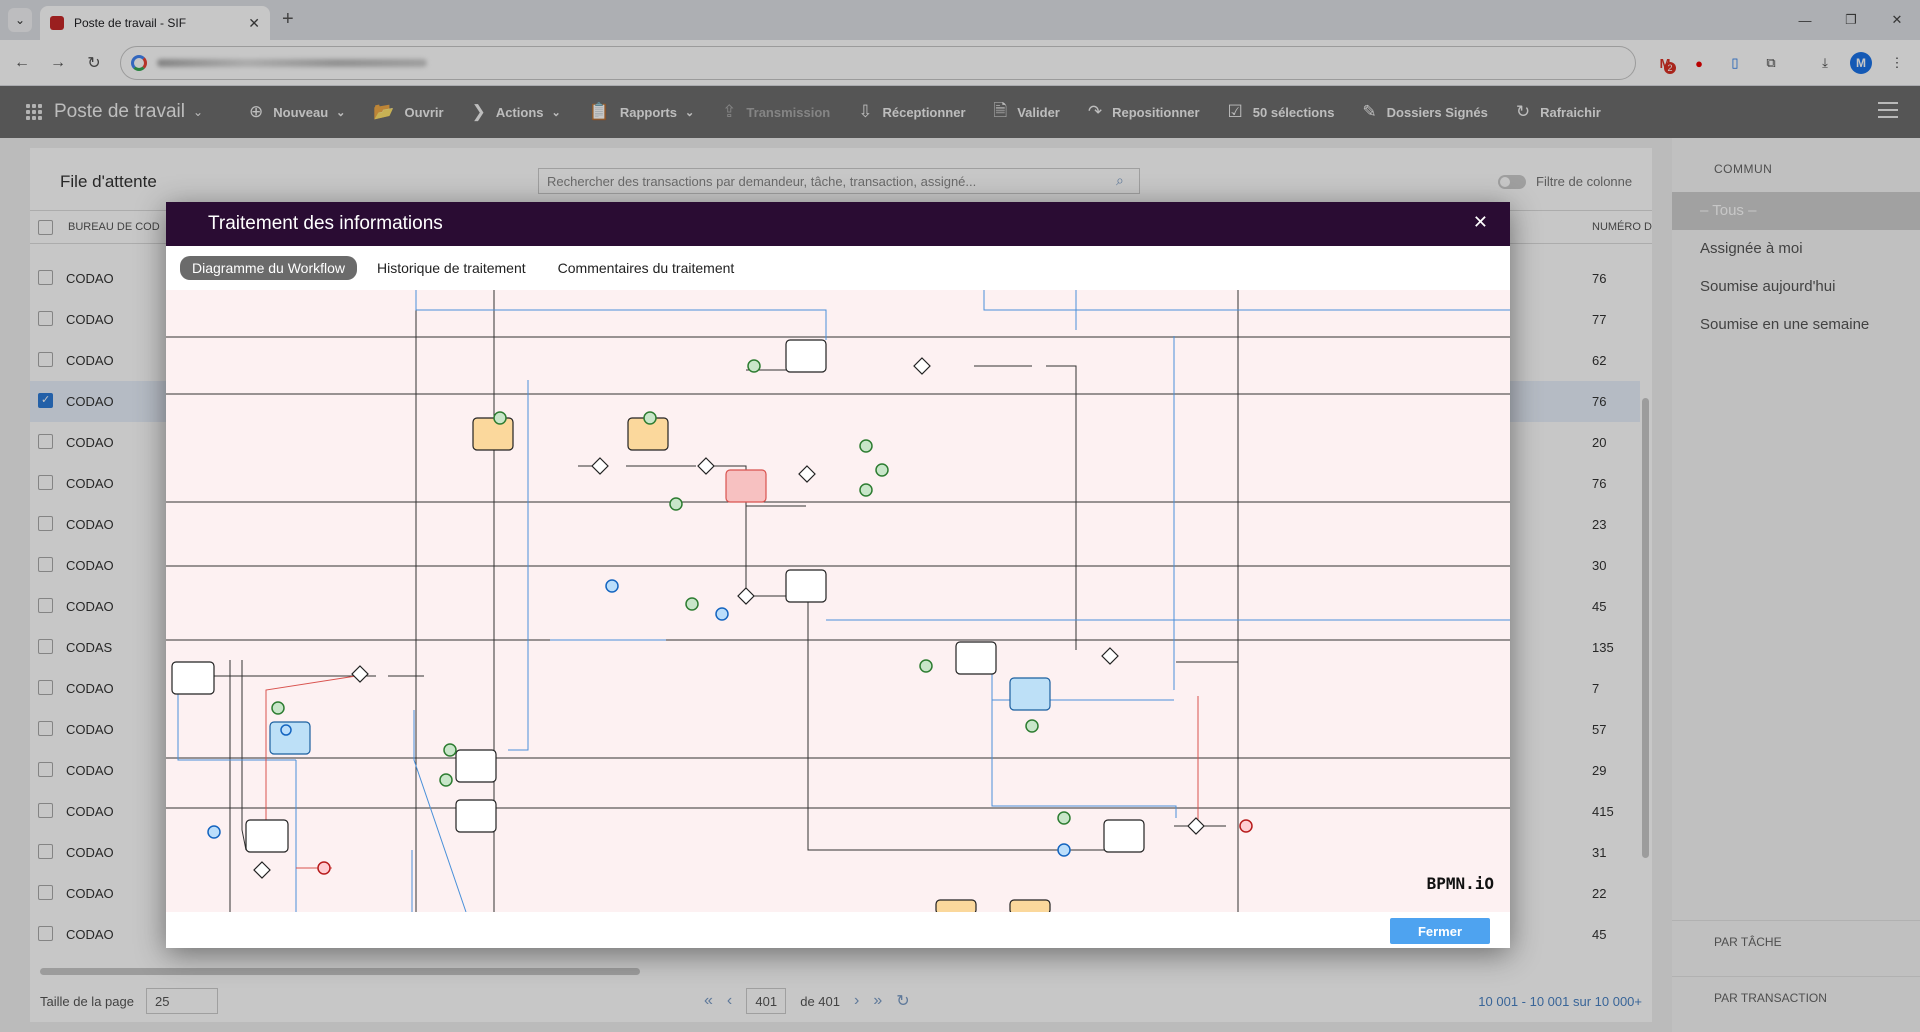  I want to click on modal-close-icon: ✕, so click(1480, 222).